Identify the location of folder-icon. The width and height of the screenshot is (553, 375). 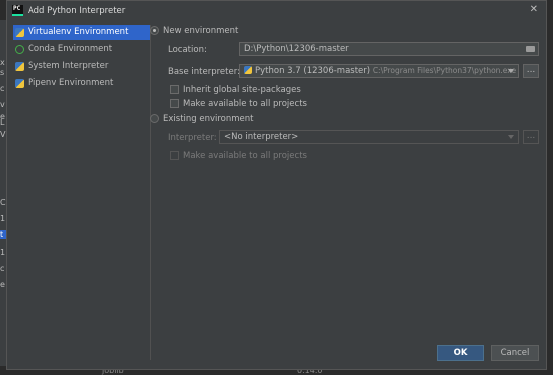
(530, 49).